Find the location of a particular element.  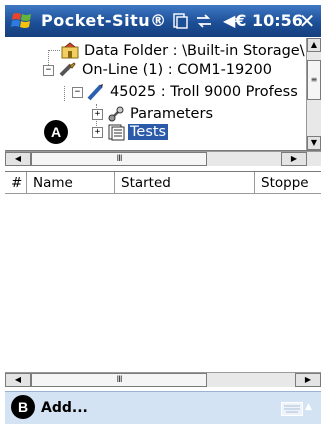

keyboard-icon is located at coordinates (292, 409).